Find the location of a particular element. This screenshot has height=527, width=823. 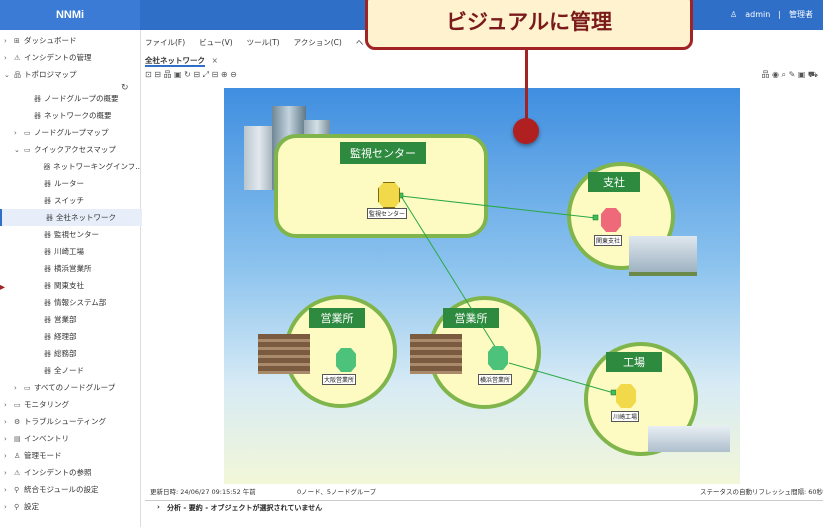

link-yokohama-kawasaki is located at coordinates (561, 378).